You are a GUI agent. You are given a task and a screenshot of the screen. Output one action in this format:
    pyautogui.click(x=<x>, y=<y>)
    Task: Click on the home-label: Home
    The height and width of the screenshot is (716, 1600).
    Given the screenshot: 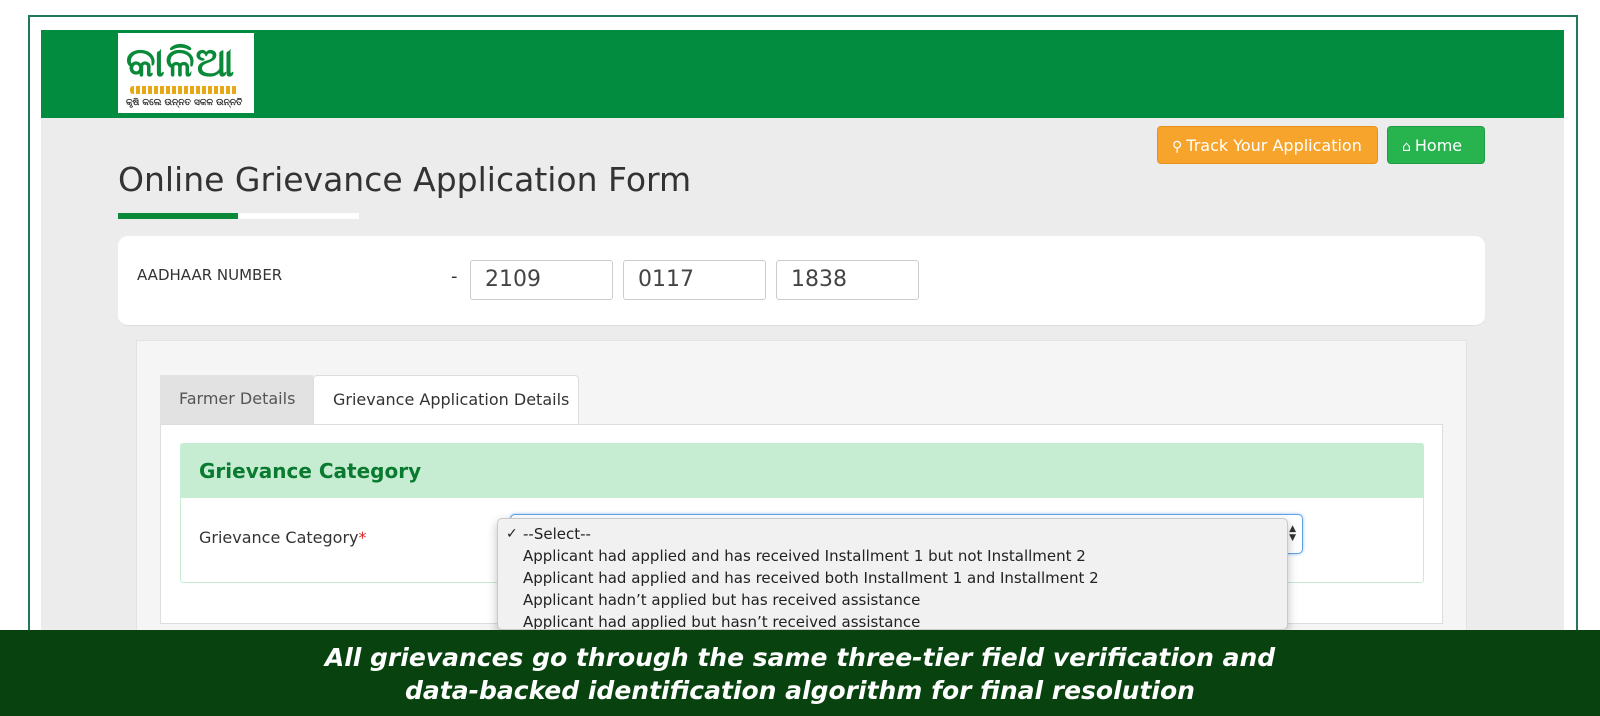 What is the action you would take?
    pyautogui.click(x=1438, y=145)
    